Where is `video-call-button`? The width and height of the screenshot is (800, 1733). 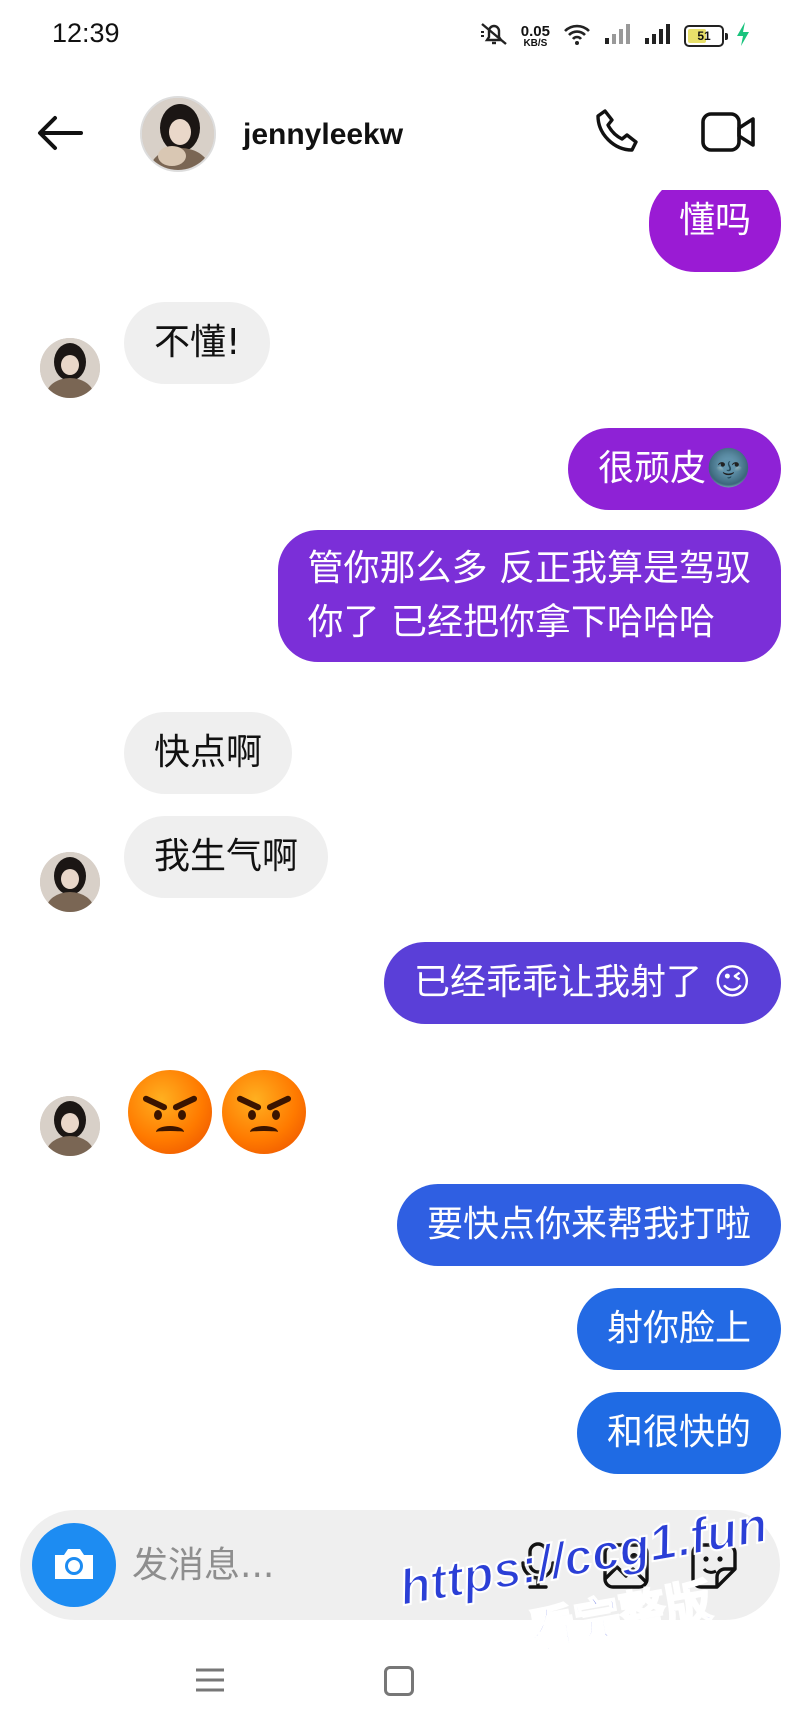 video-call-button is located at coordinates (728, 134).